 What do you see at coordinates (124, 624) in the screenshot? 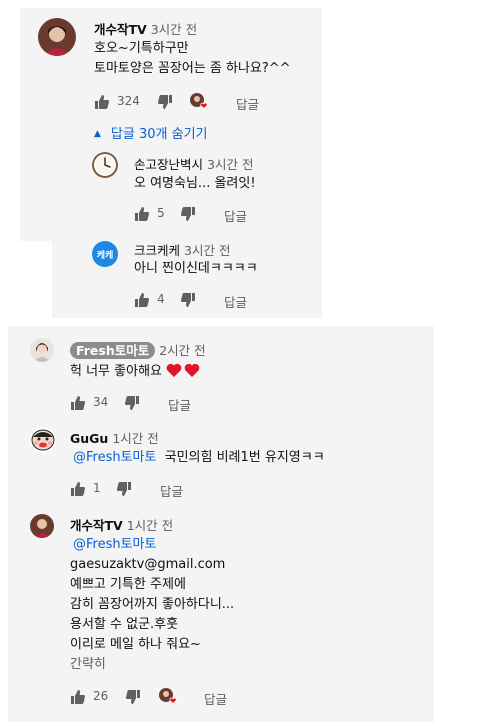
I see `comment-text-line: 용서할 수 없군.후훗` at bounding box center [124, 624].